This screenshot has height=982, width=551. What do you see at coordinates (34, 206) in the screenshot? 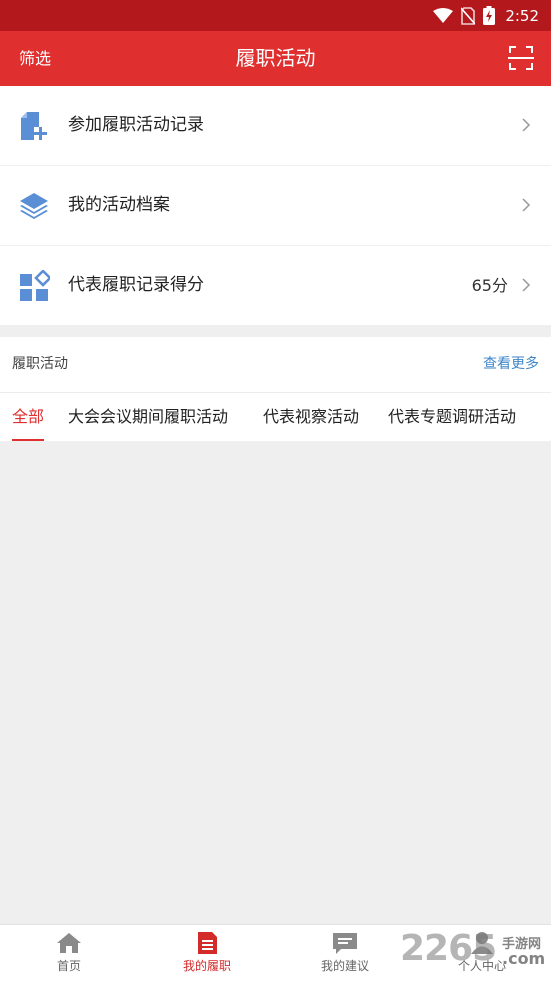
I see `layers-icon` at bounding box center [34, 206].